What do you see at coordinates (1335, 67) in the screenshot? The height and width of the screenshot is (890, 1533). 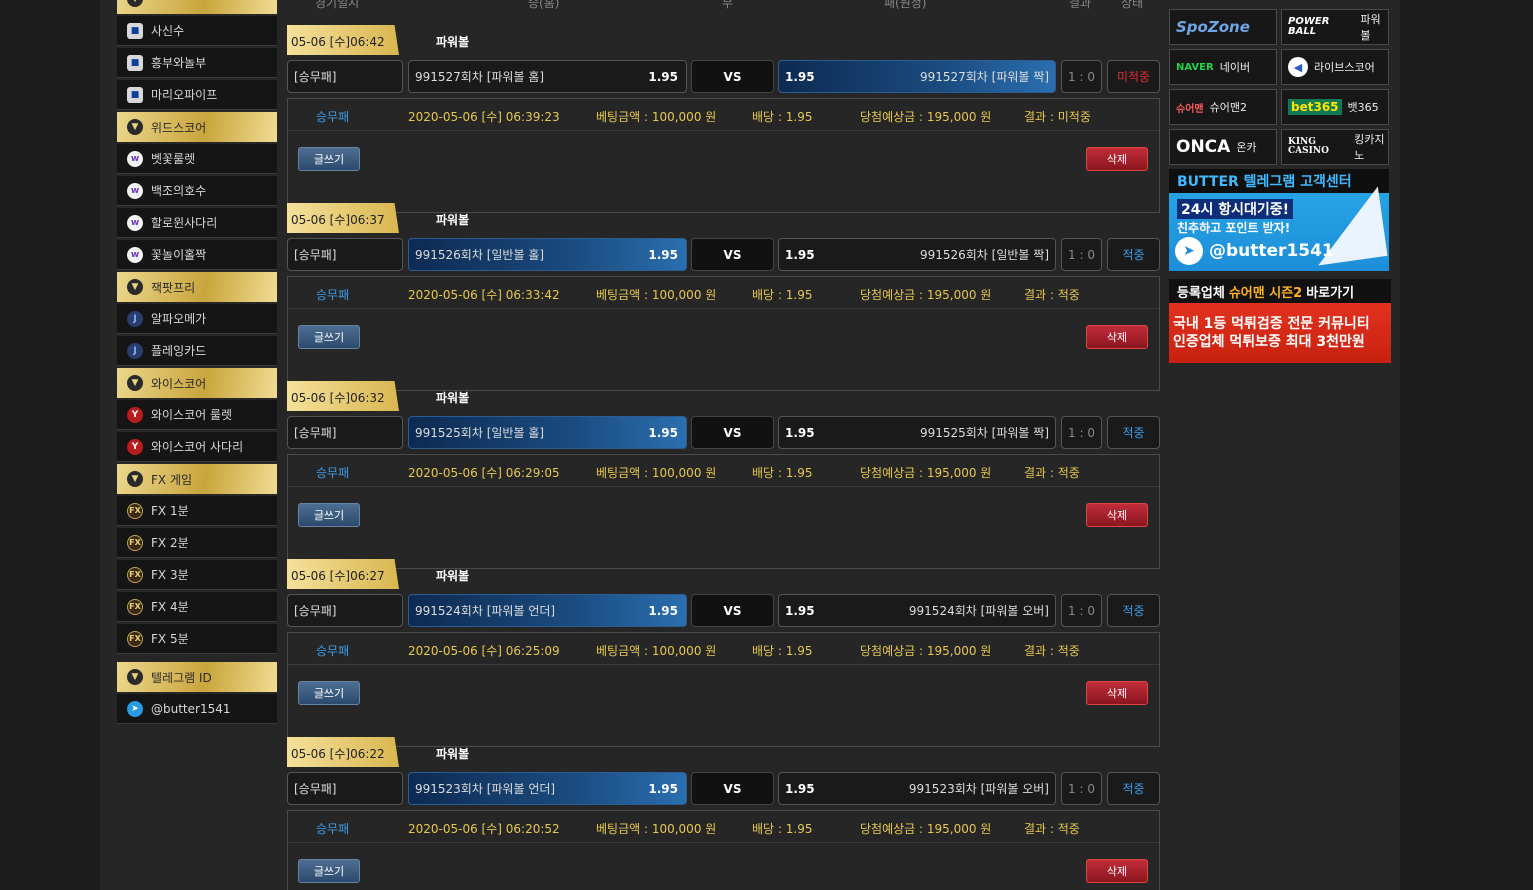 I see `site-link-live: ◀ 라이브스코어` at bounding box center [1335, 67].